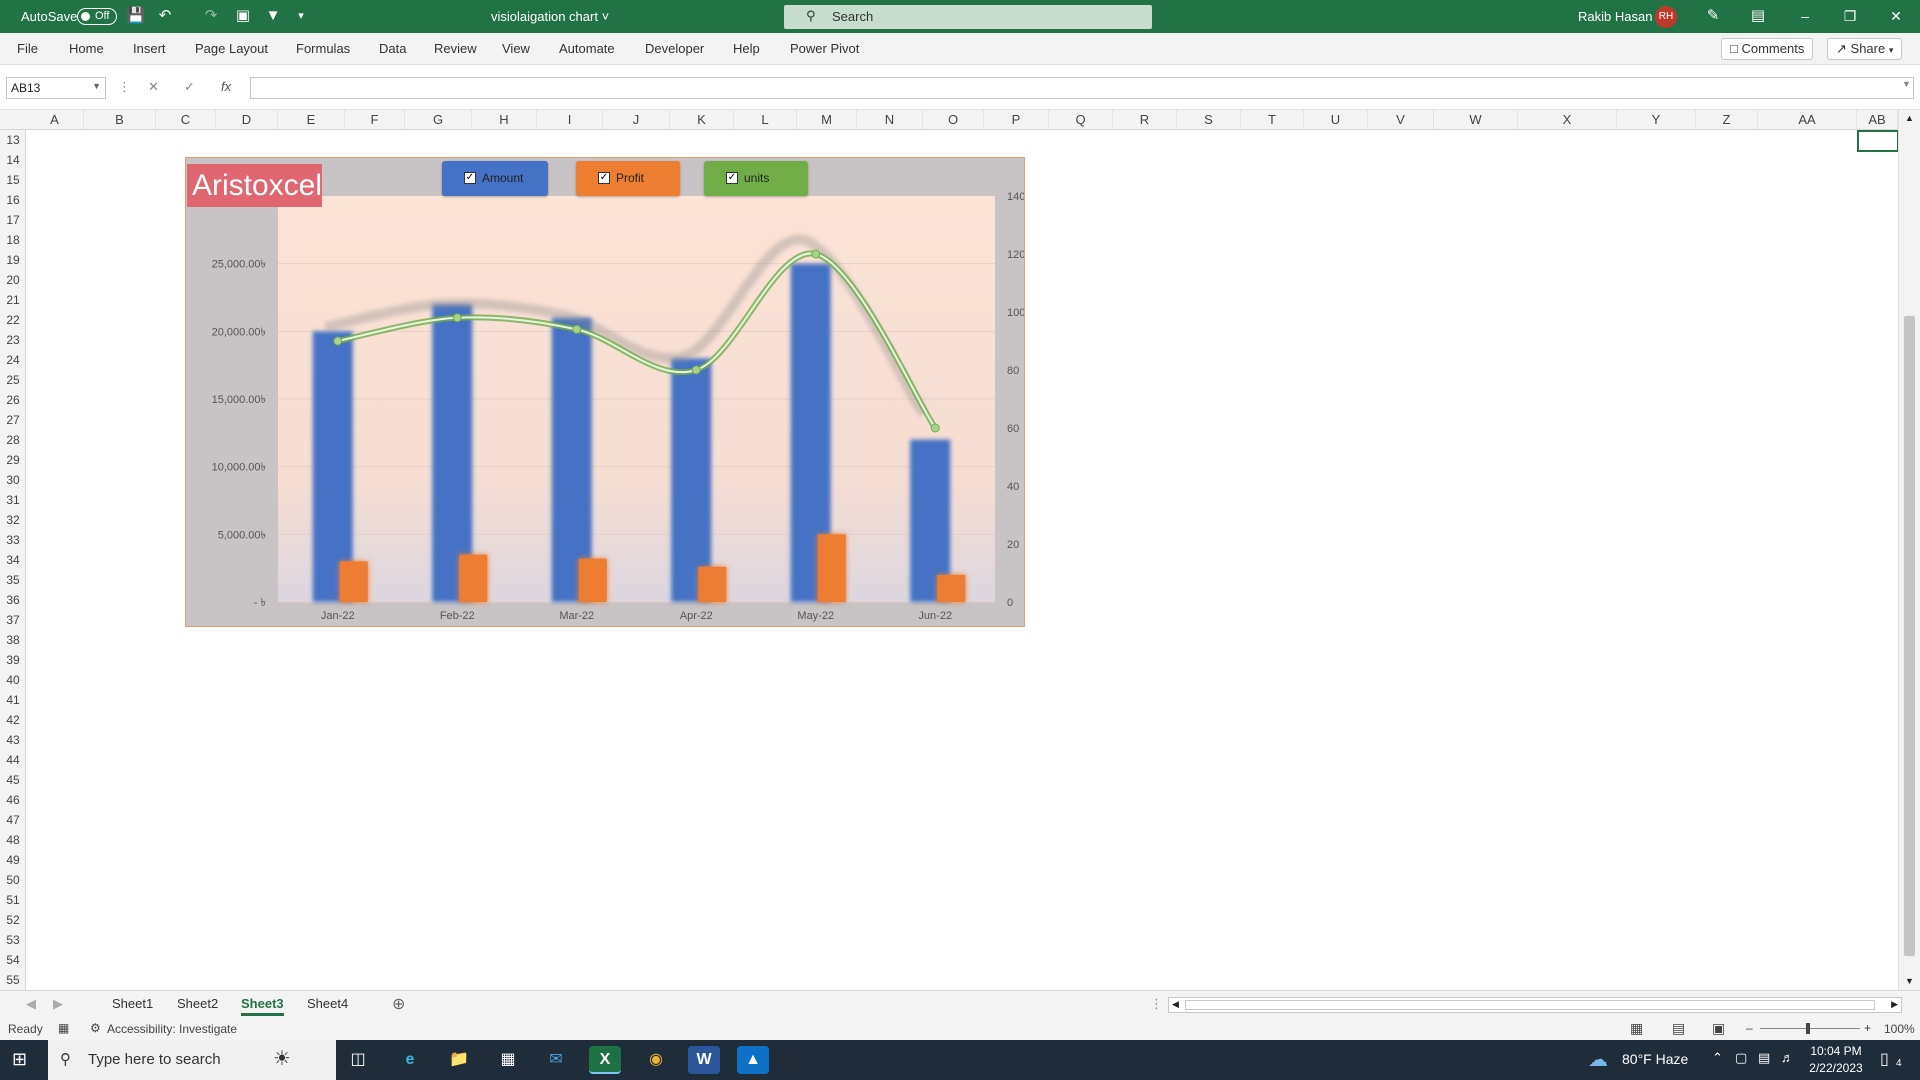 This screenshot has height=1080, width=1920. What do you see at coordinates (13, 980) in the screenshot?
I see `row-header: 55` at bounding box center [13, 980].